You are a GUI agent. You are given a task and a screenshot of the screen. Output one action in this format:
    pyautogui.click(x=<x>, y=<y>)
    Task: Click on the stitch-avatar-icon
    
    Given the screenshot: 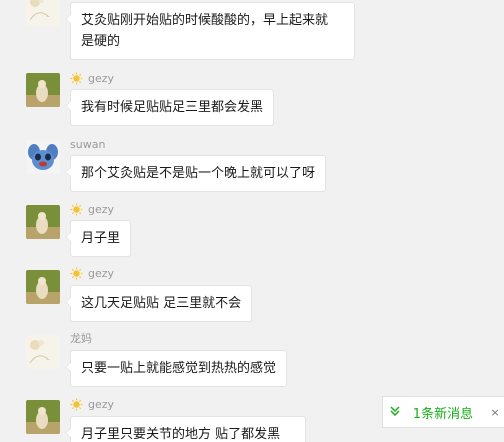 What is the action you would take?
    pyautogui.click(x=43, y=157)
    